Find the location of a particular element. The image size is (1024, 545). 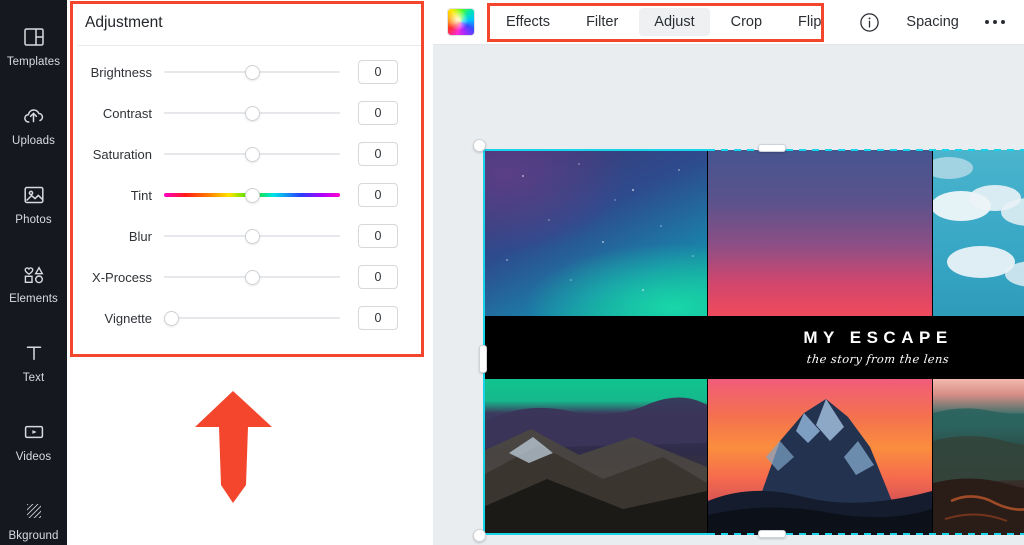

videos-play-icon is located at coordinates (34, 432).